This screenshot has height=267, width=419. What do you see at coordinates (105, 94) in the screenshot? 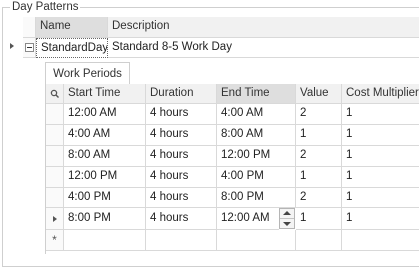
I see `col-header-start-time: Start Time` at bounding box center [105, 94].